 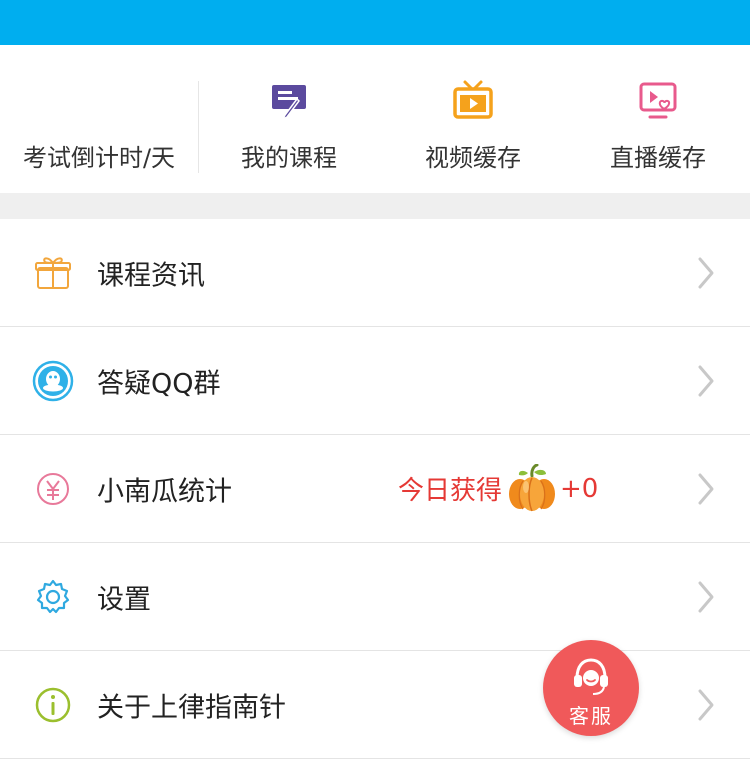 I want to click on nav-live-cache: 直播缓存, so click(x=658, y=119).